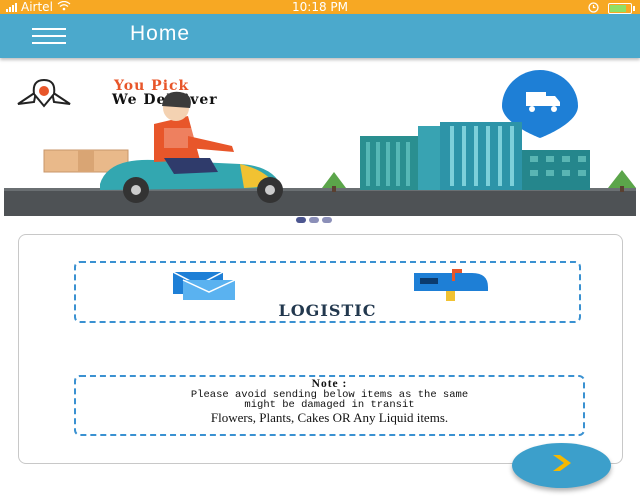  Describe the element at coordinates (327, 292) in the screenshot. I see `logistic-service-button: LOGISTIC` at that location.